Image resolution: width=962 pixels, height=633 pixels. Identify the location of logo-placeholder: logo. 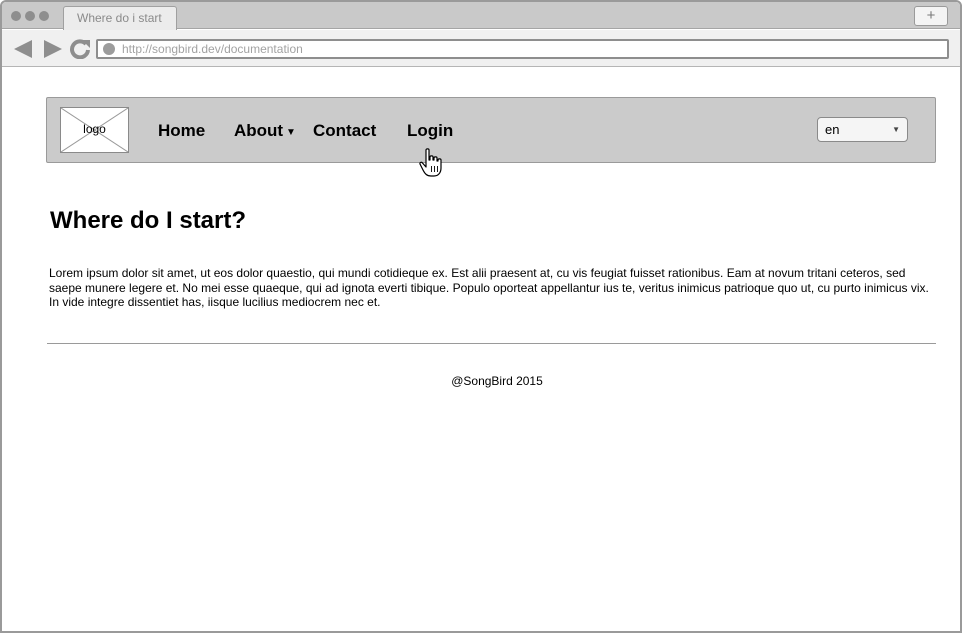
(94, 130).